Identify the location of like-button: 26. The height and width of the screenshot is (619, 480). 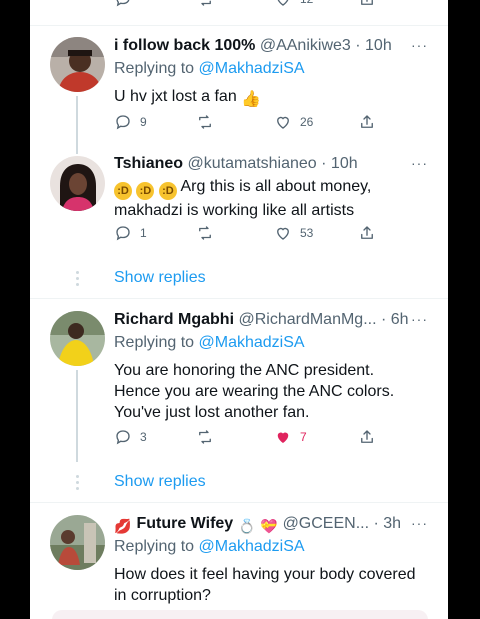
(293, 122).